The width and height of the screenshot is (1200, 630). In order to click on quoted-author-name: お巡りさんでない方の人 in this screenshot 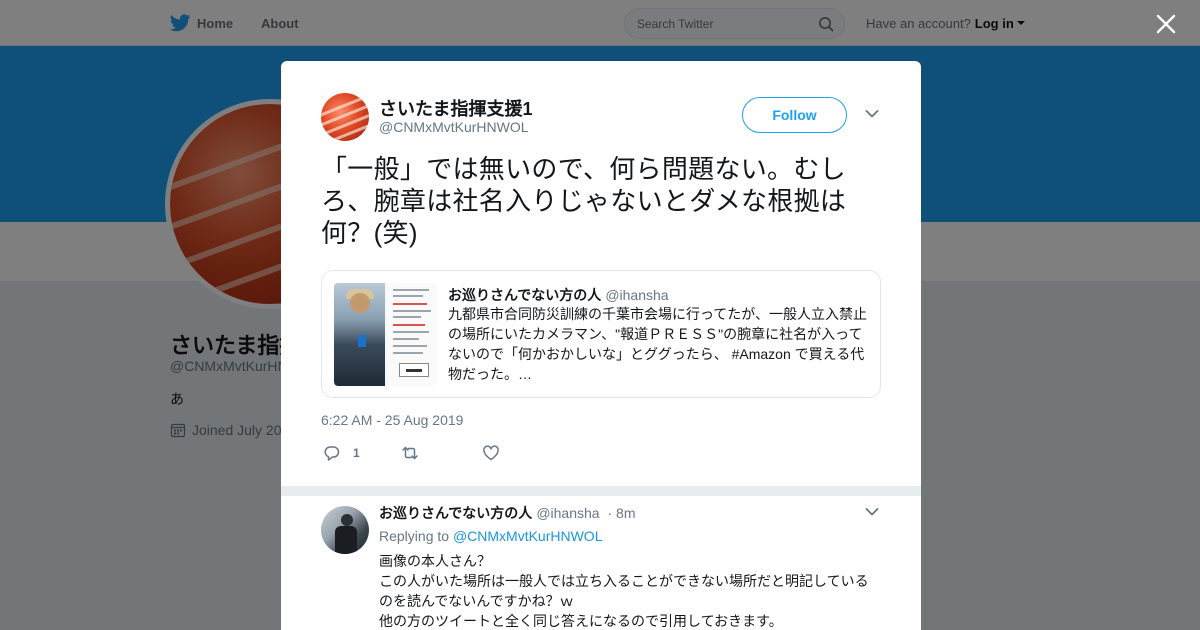, I will do `click(525, 295)`.